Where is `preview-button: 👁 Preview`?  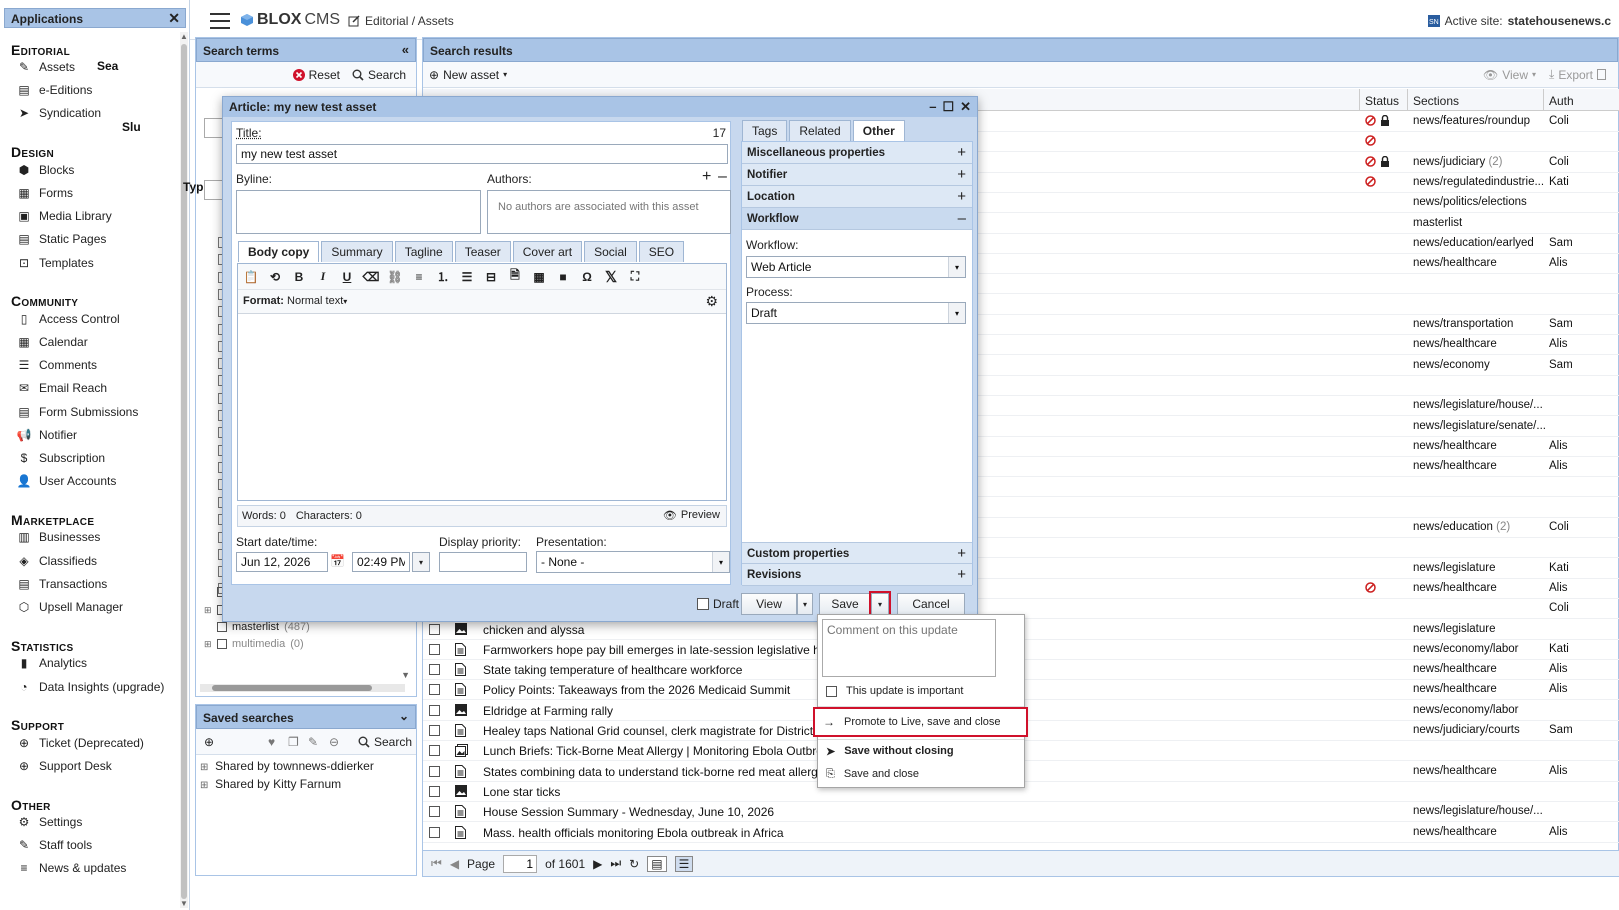
preview-button: 👁 Preview is located at coordinates (691, 515).